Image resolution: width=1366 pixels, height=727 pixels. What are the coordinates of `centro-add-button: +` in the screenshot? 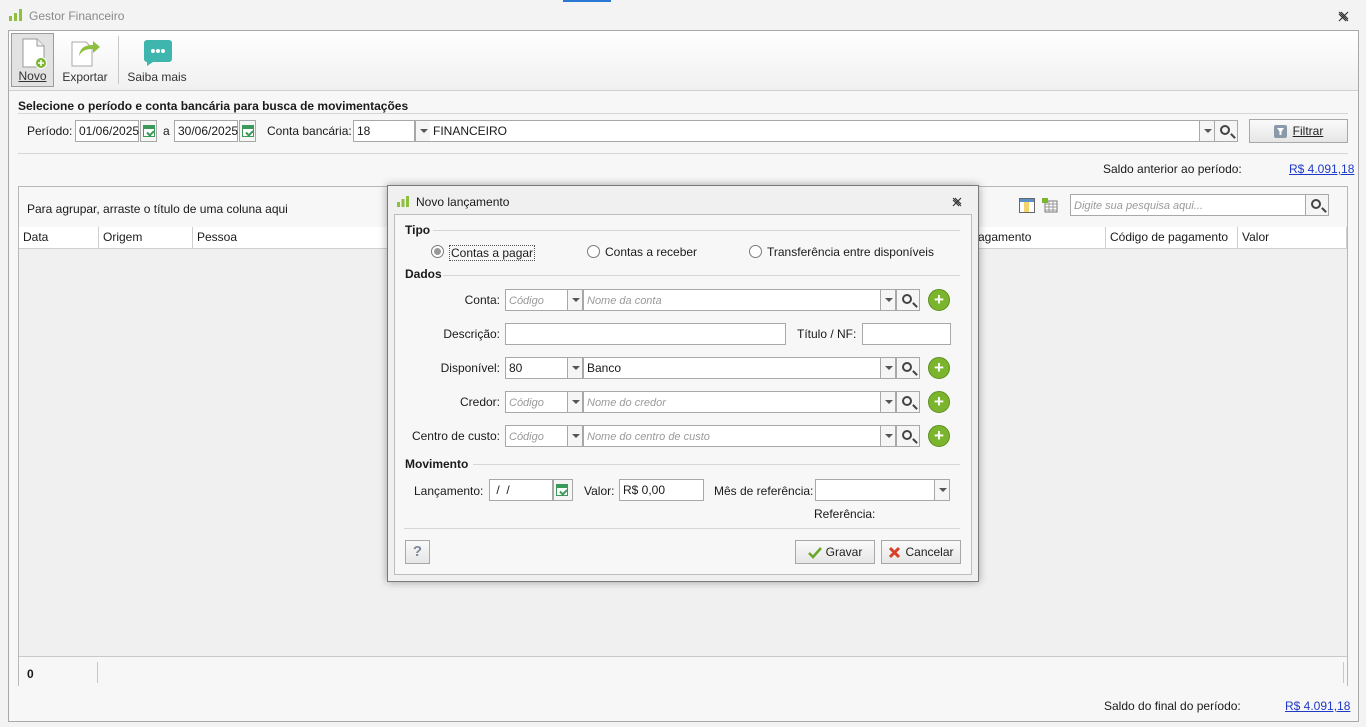 It's located at (939, 436).